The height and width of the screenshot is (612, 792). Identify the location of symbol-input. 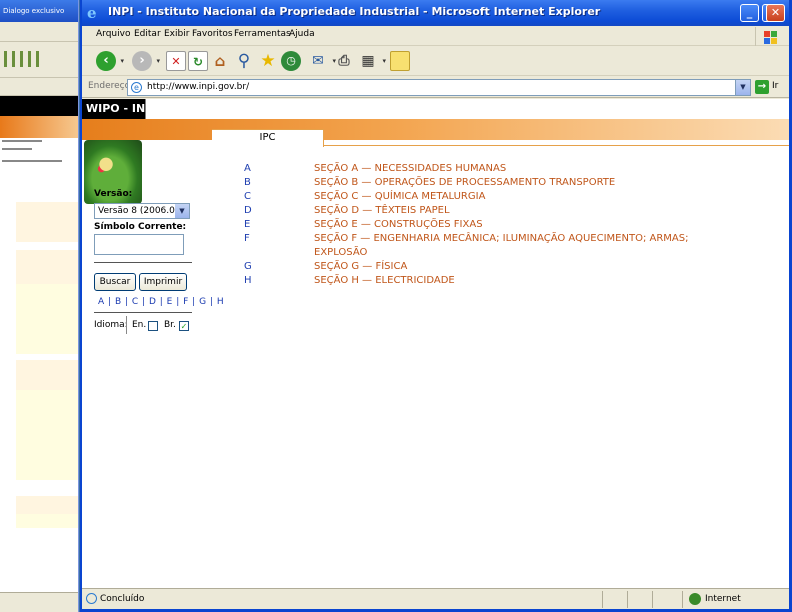
(139, 244).